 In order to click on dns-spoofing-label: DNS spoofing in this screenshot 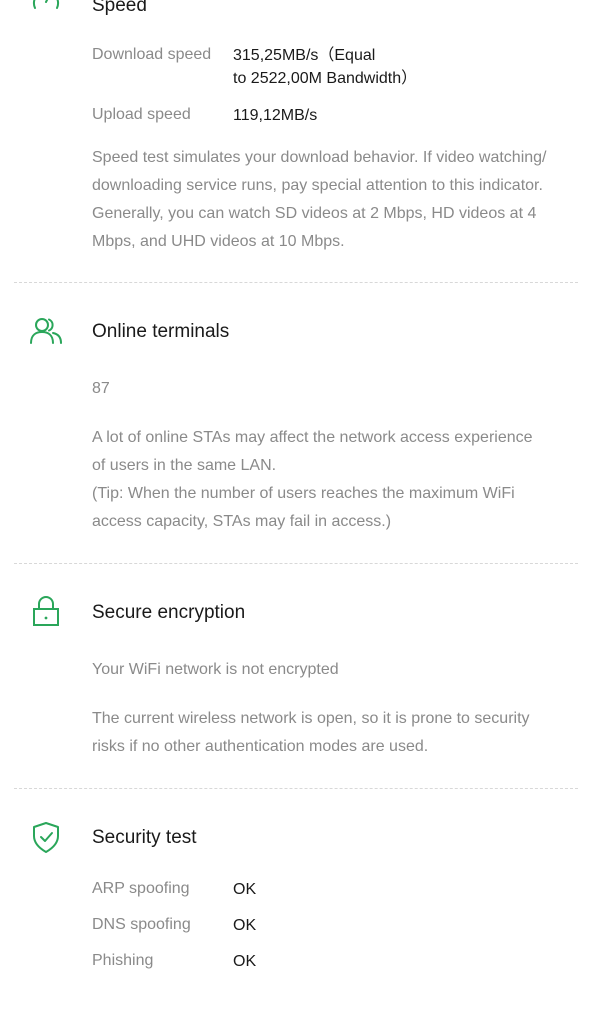, I will do `click(141, 924)`.